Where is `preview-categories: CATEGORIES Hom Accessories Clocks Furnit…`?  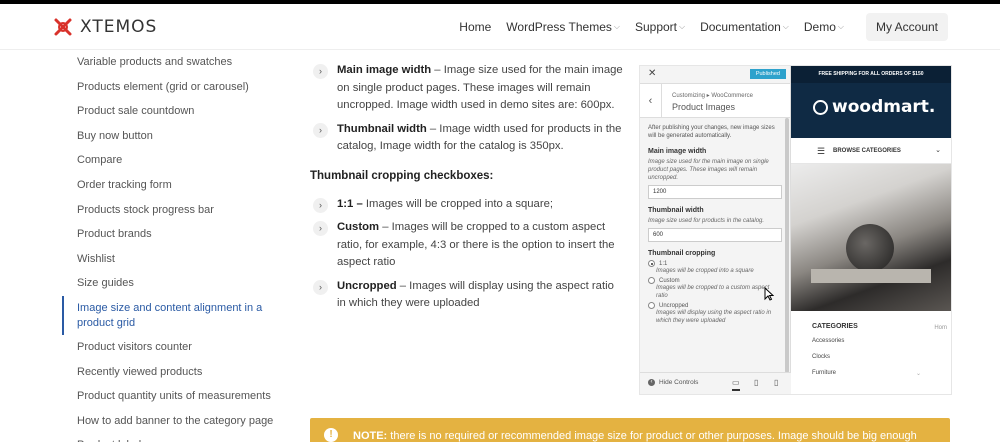
preview-categories: CATEGORIES Hom Accessories Clocks Furnit… is located at coordinates (871, 344).